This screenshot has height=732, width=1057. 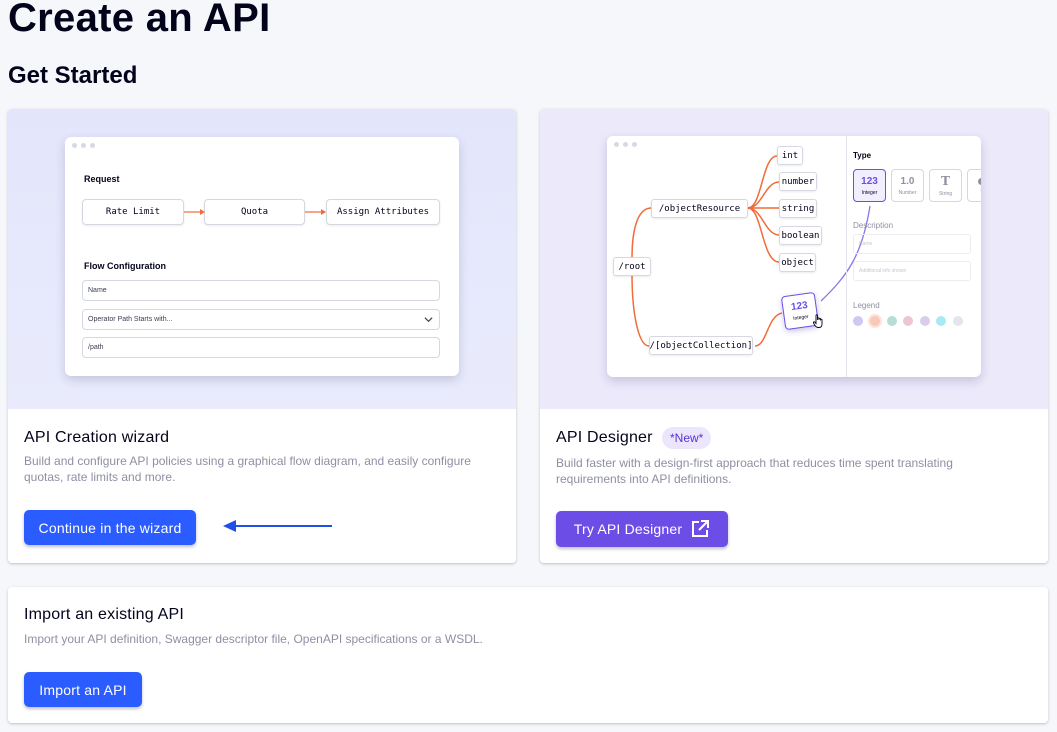 What do you see at coordinates (974, 185) in the screenshot?
I see `type-tile-boolean: Bo` at bounding box center [974, 185].